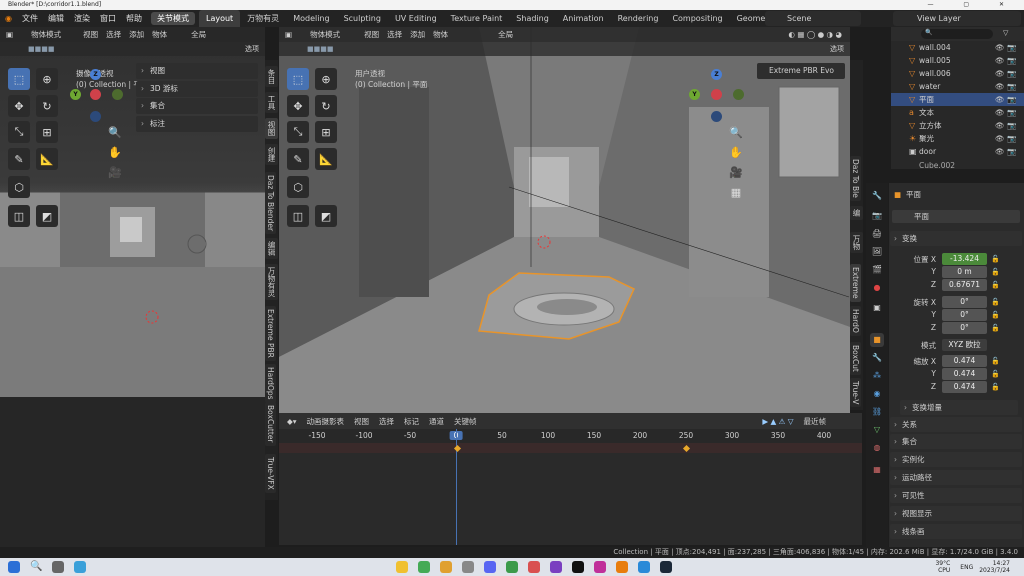 The image size is (1024, 576). Describe the element at coordinates (777, 421) in the screenshot. I see `filter-icons: ▶ ▲ ⚠ ▽` at that location.